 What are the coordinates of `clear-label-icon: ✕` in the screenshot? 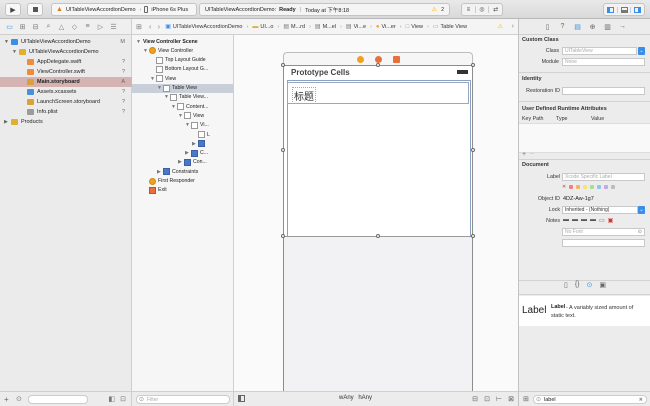 It's located at (564, 187).